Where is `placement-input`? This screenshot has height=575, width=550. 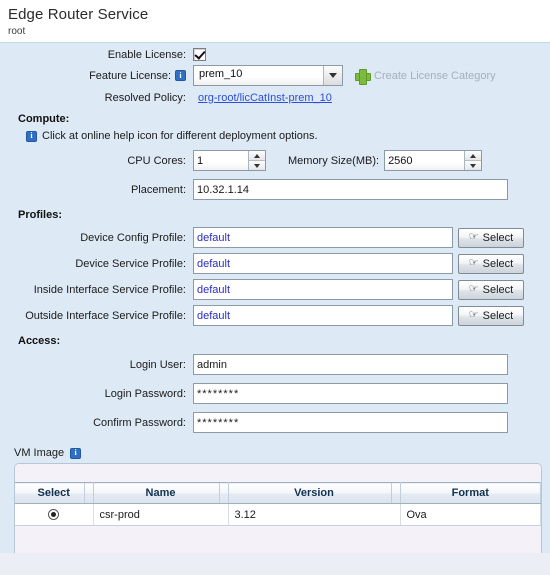 placement-input is located at coordinates (350, 189).